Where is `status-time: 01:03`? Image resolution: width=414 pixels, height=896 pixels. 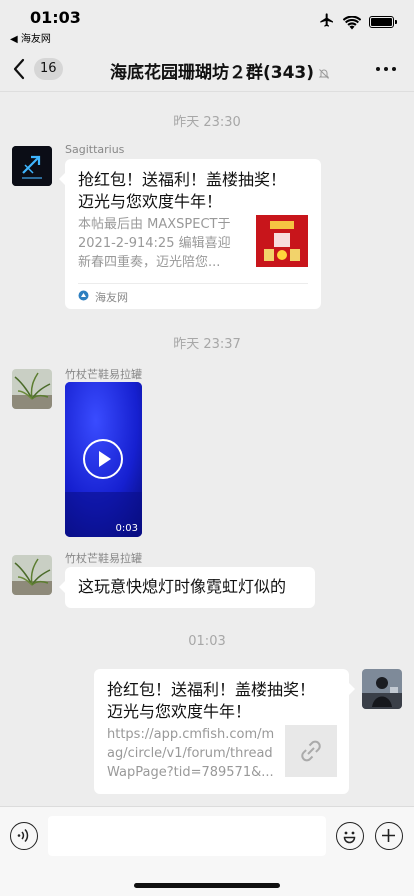
status-time: 01:03 is located at coordinates (55, 17).